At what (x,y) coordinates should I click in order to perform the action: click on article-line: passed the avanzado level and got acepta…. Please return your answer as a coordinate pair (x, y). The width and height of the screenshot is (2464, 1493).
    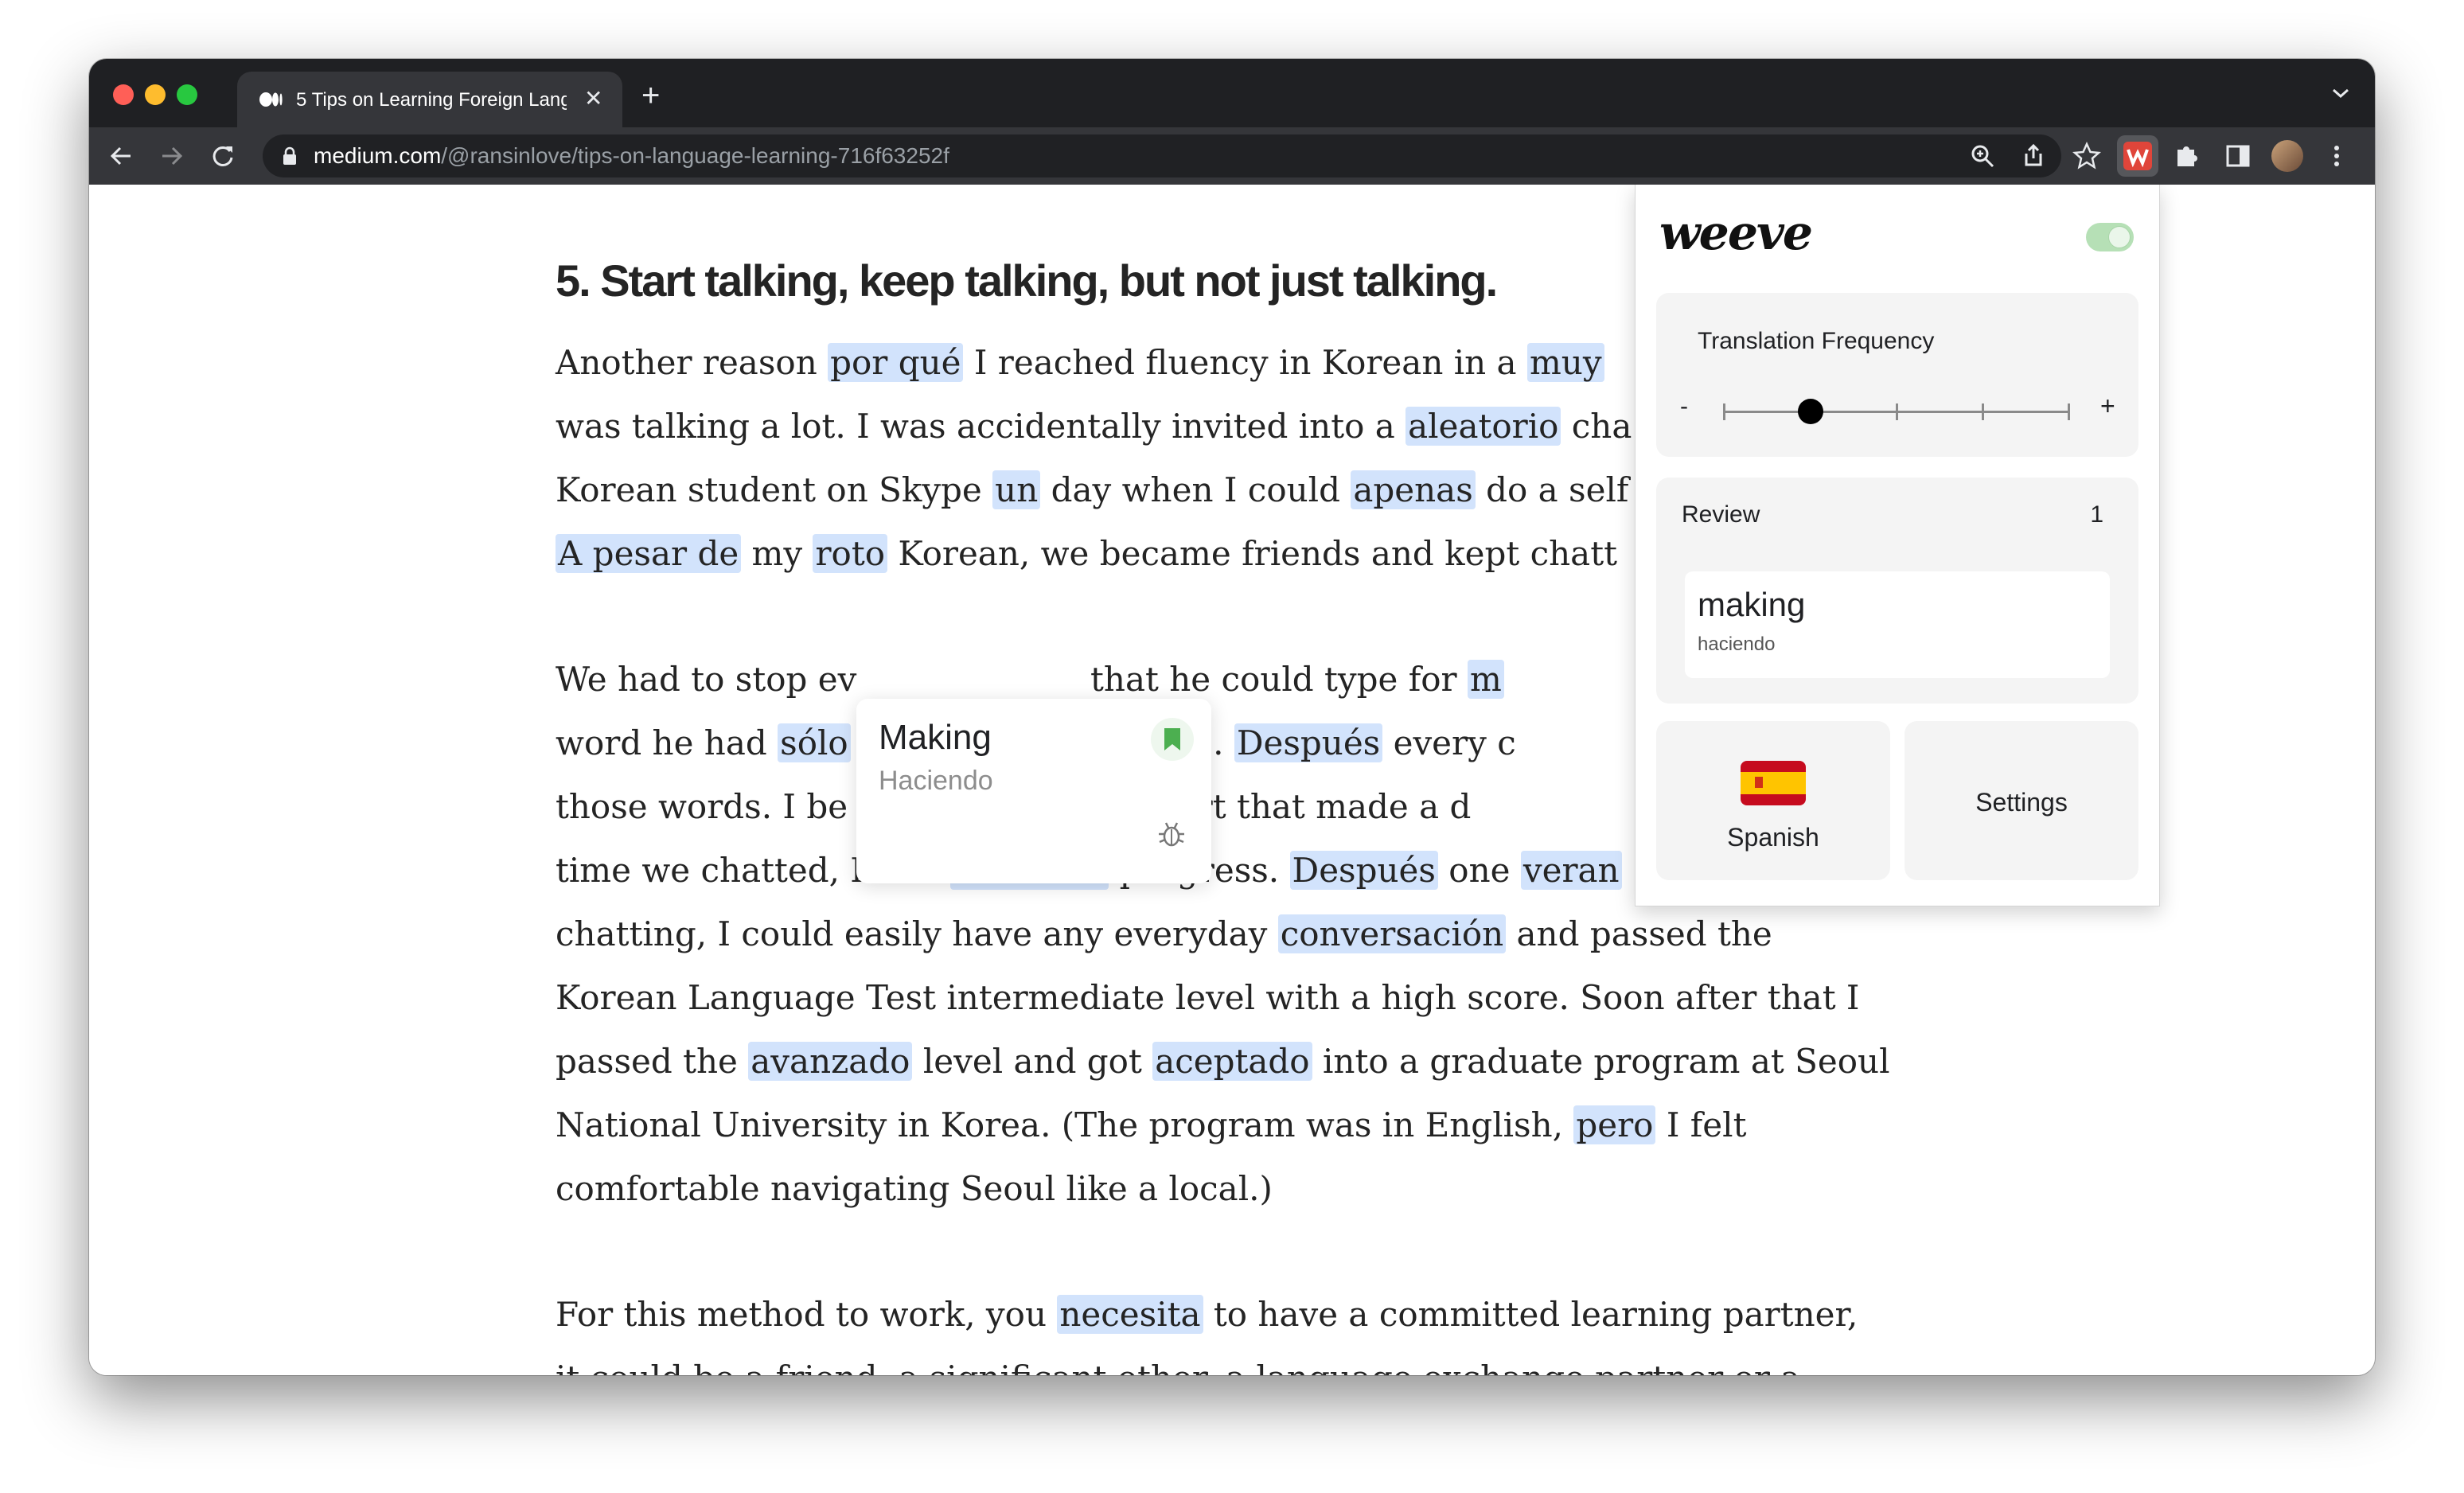
    Looking at the image, I should click on (1240, 1061).